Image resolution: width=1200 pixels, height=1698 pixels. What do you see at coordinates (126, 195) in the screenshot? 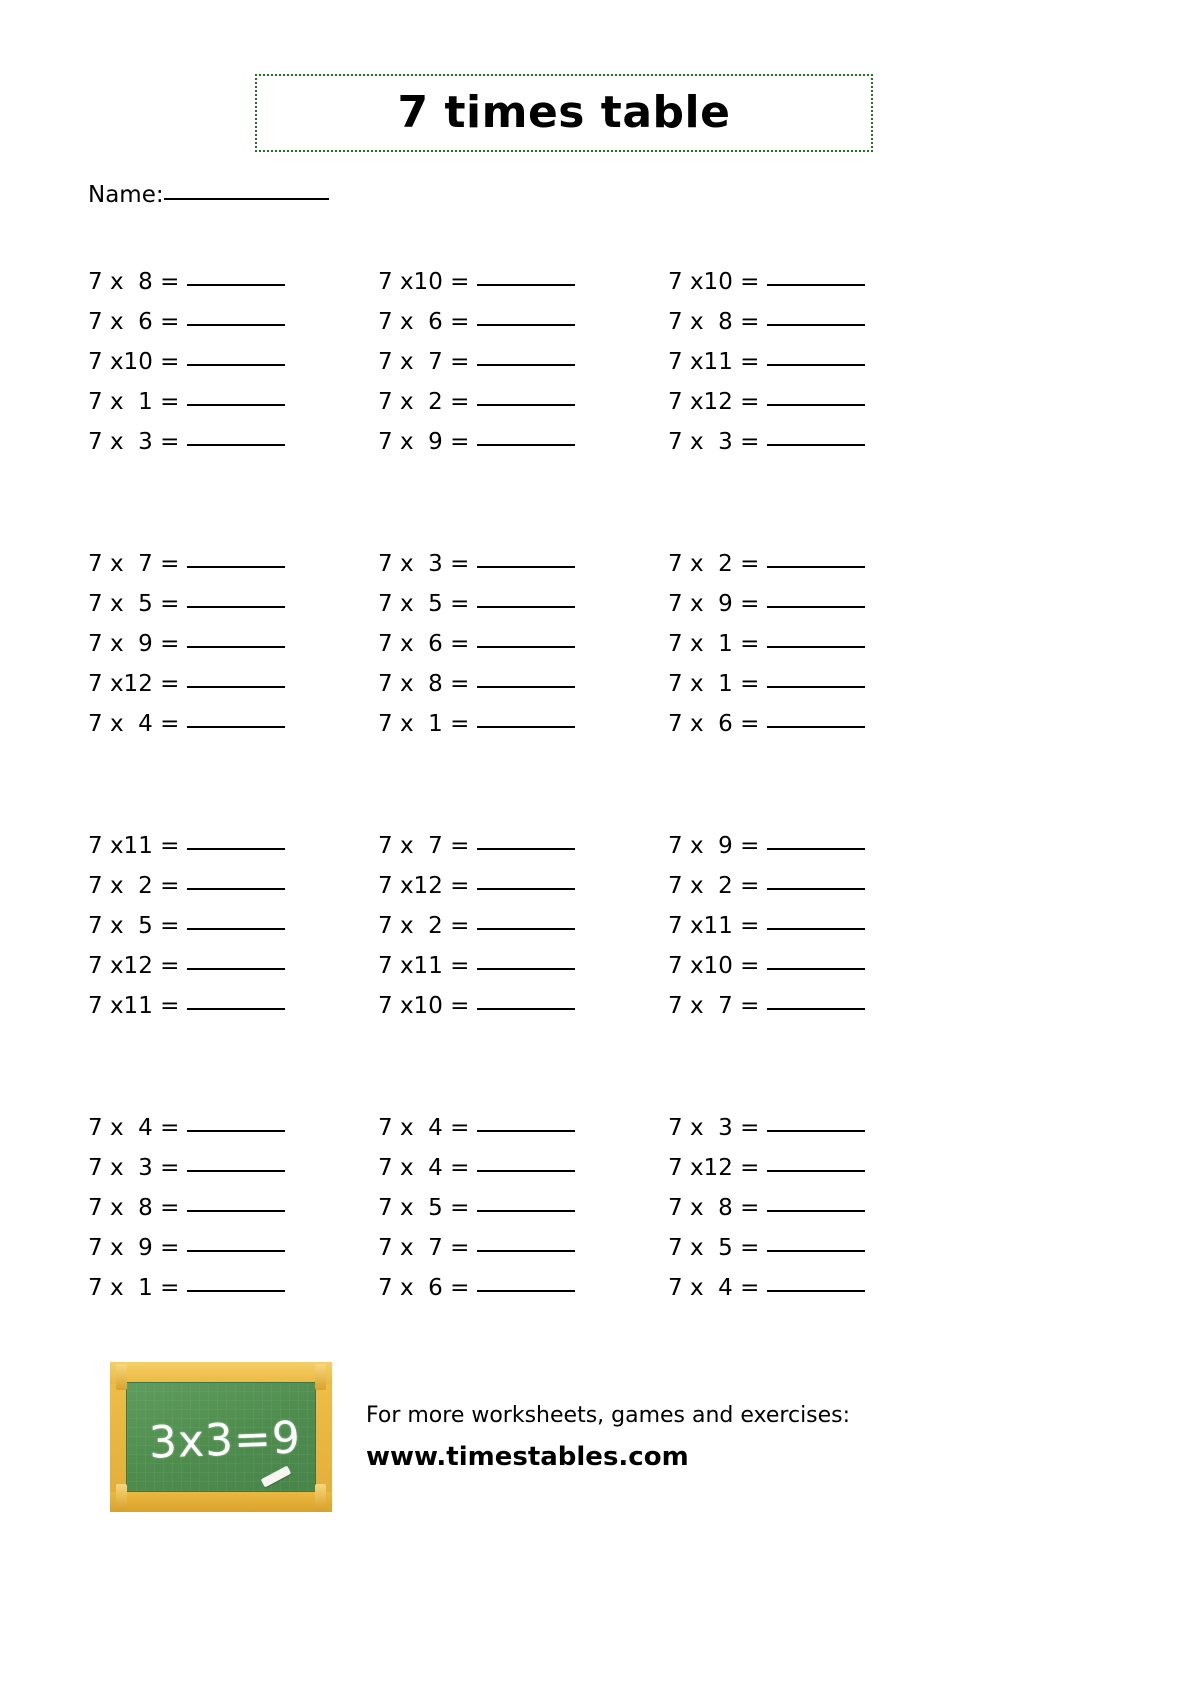
I see `name-label: Name:` at bounding box center [126, 195].